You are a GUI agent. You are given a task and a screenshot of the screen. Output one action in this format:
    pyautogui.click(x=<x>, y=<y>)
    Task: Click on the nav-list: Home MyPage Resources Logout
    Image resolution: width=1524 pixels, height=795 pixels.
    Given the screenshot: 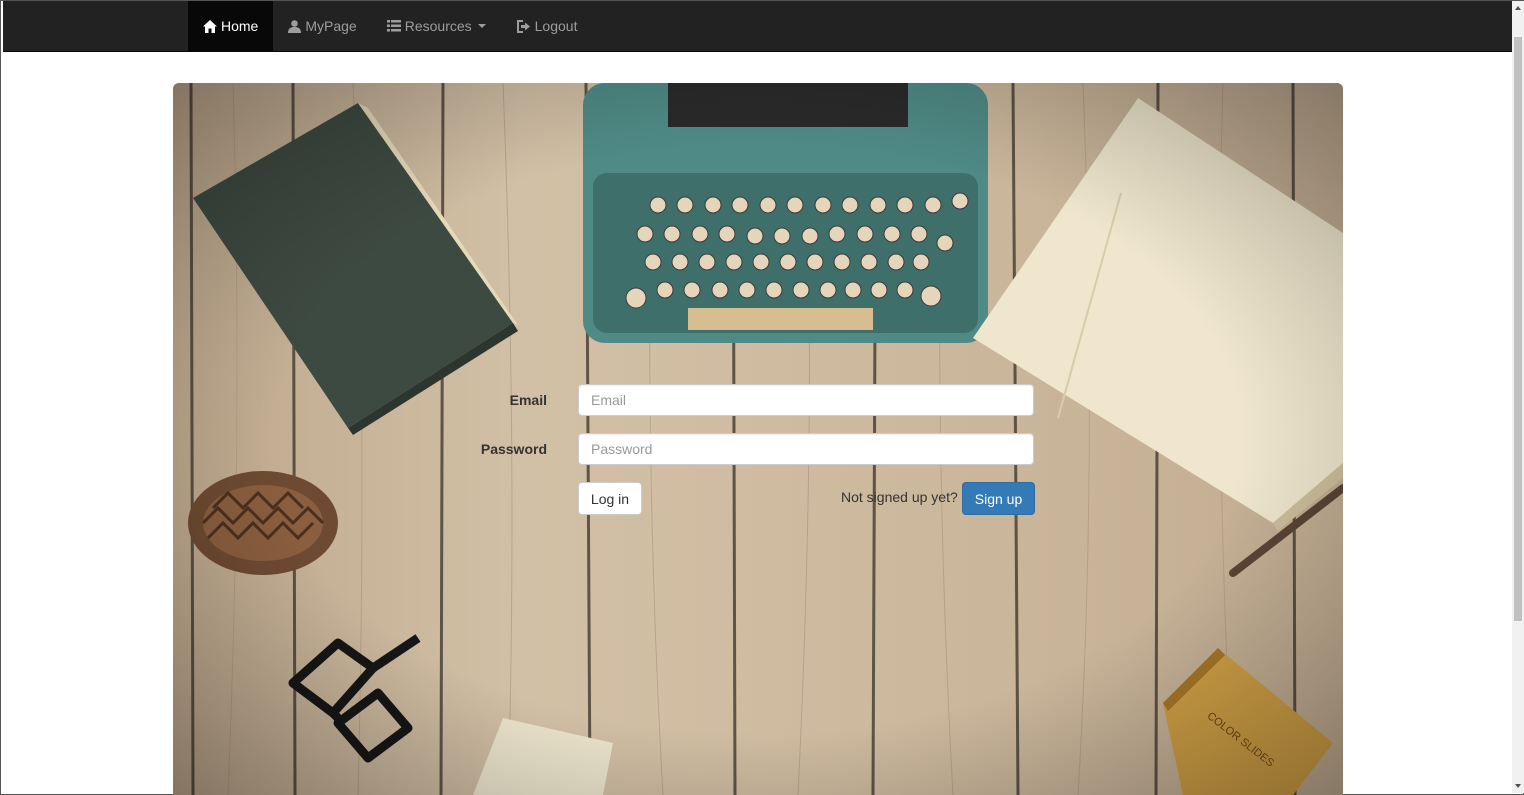 What is the action you would take?
    pyautogui.click(x=390, y=26)
    